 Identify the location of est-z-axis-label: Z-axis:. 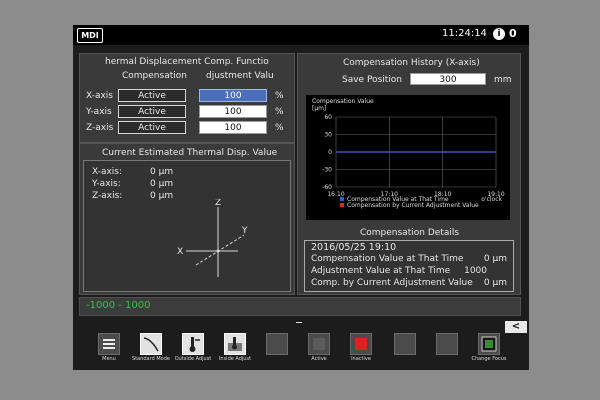
(107, 196).